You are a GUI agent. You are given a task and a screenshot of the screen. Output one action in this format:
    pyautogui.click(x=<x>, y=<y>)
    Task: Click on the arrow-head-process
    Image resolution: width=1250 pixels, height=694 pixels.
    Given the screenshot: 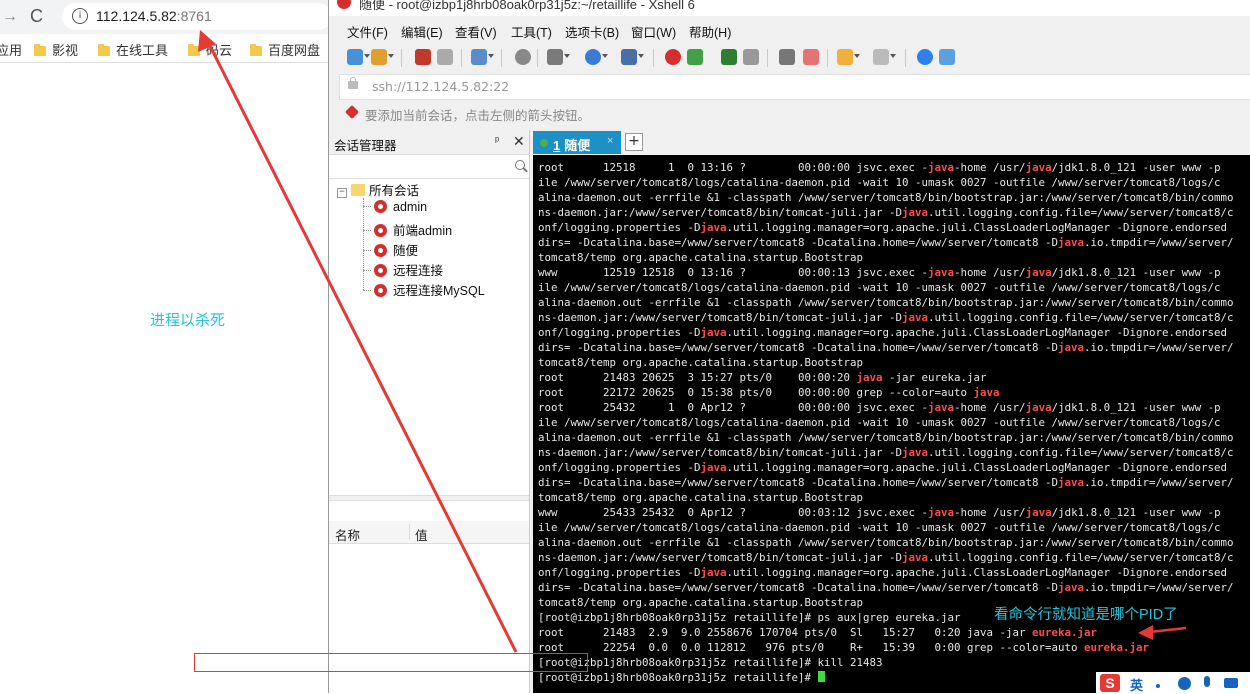 What is the action you would take?
    pyautogui.click(x=1145, y=632)
    